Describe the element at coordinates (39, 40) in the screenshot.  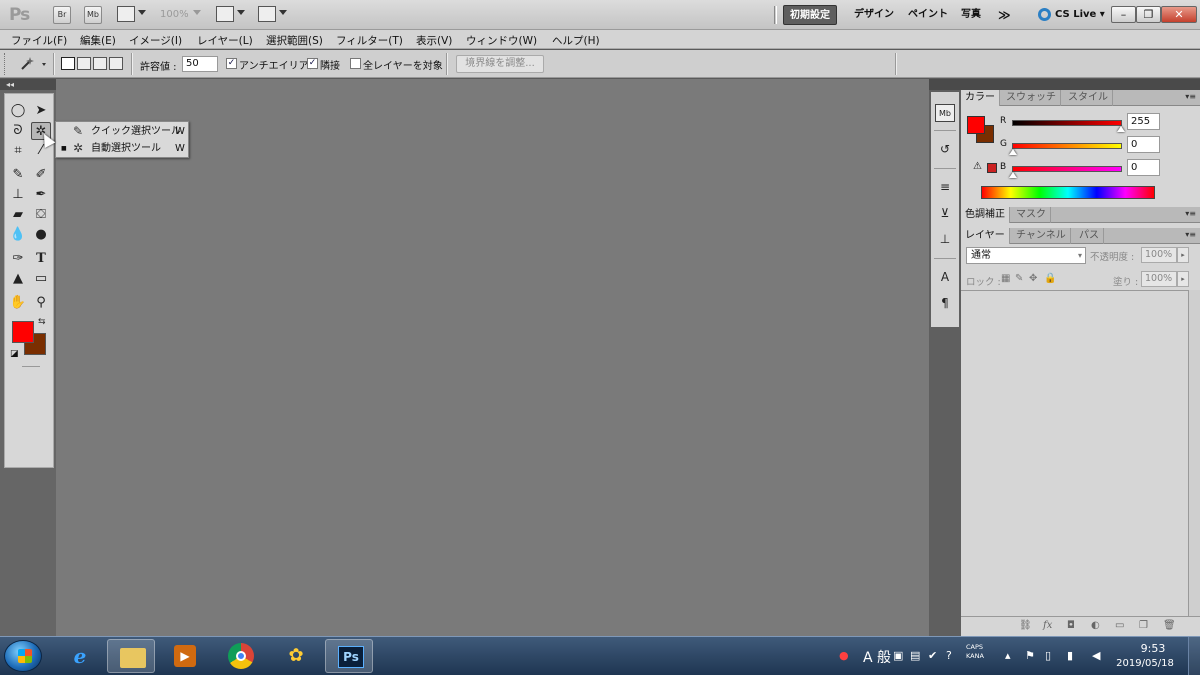
I see `menu-file: ファイル(F)` at that location.